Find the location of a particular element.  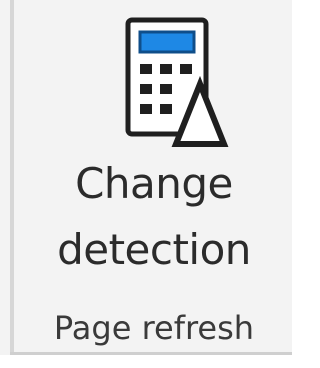

calculator-change-detection-icon is located at coordinates (176, 83).